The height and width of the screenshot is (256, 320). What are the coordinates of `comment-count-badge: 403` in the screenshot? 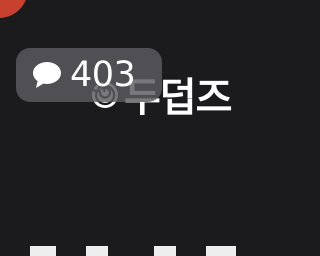 It's located at (89, 75).